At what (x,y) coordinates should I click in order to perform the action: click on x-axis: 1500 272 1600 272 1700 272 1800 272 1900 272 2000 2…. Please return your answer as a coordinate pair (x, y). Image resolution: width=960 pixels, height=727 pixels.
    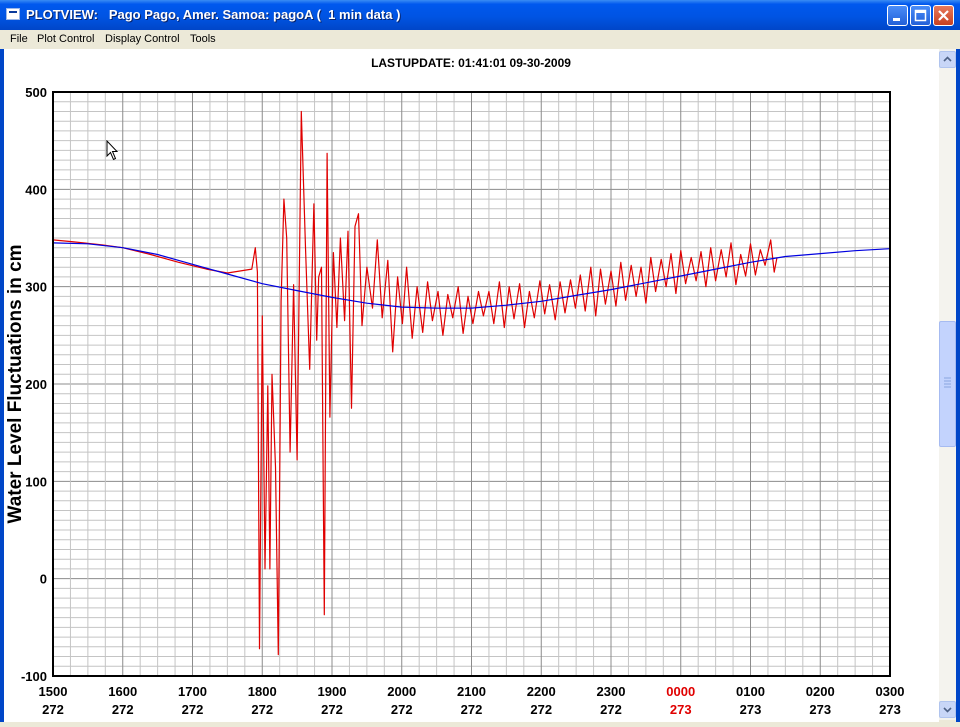
    Looking at the image, I should click on (472, 700).